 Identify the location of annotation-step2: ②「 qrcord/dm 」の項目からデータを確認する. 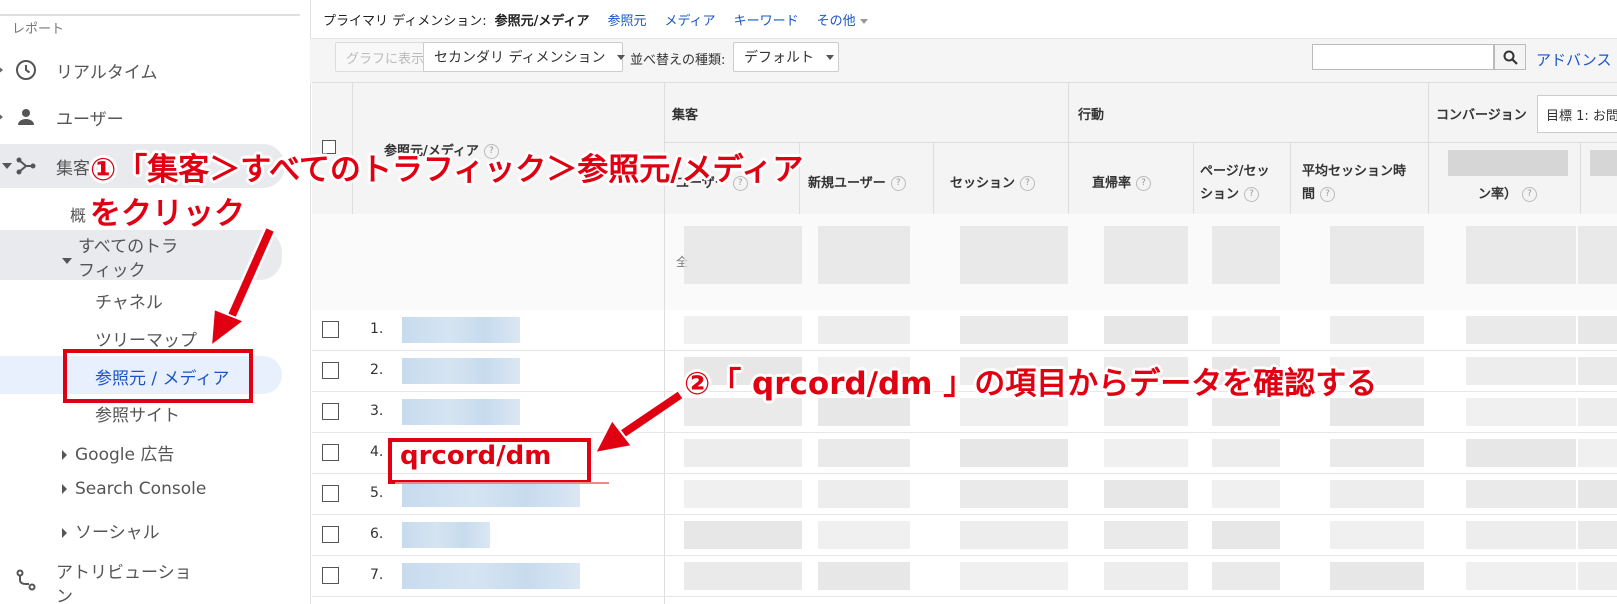
(1031, 384).